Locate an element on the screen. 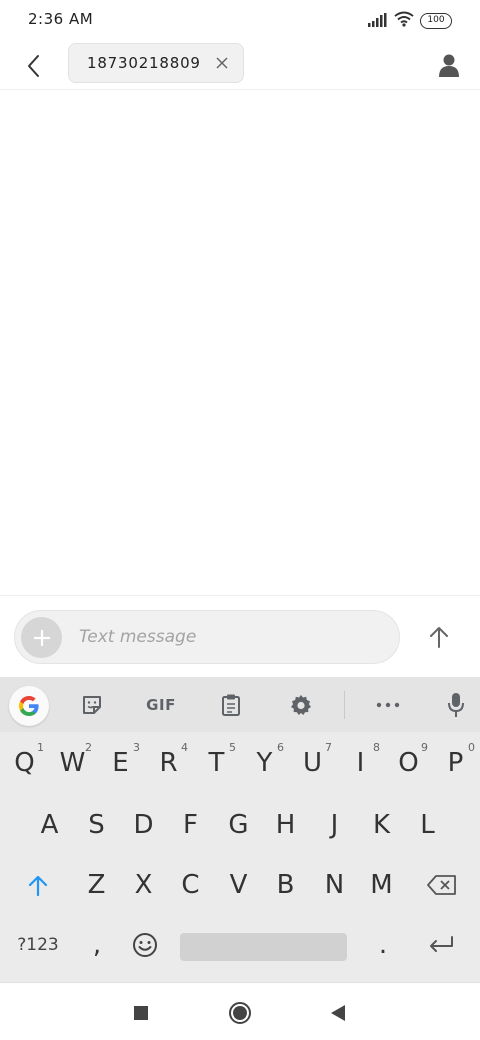  back-nav-button is located at coordinates (338, 1013).